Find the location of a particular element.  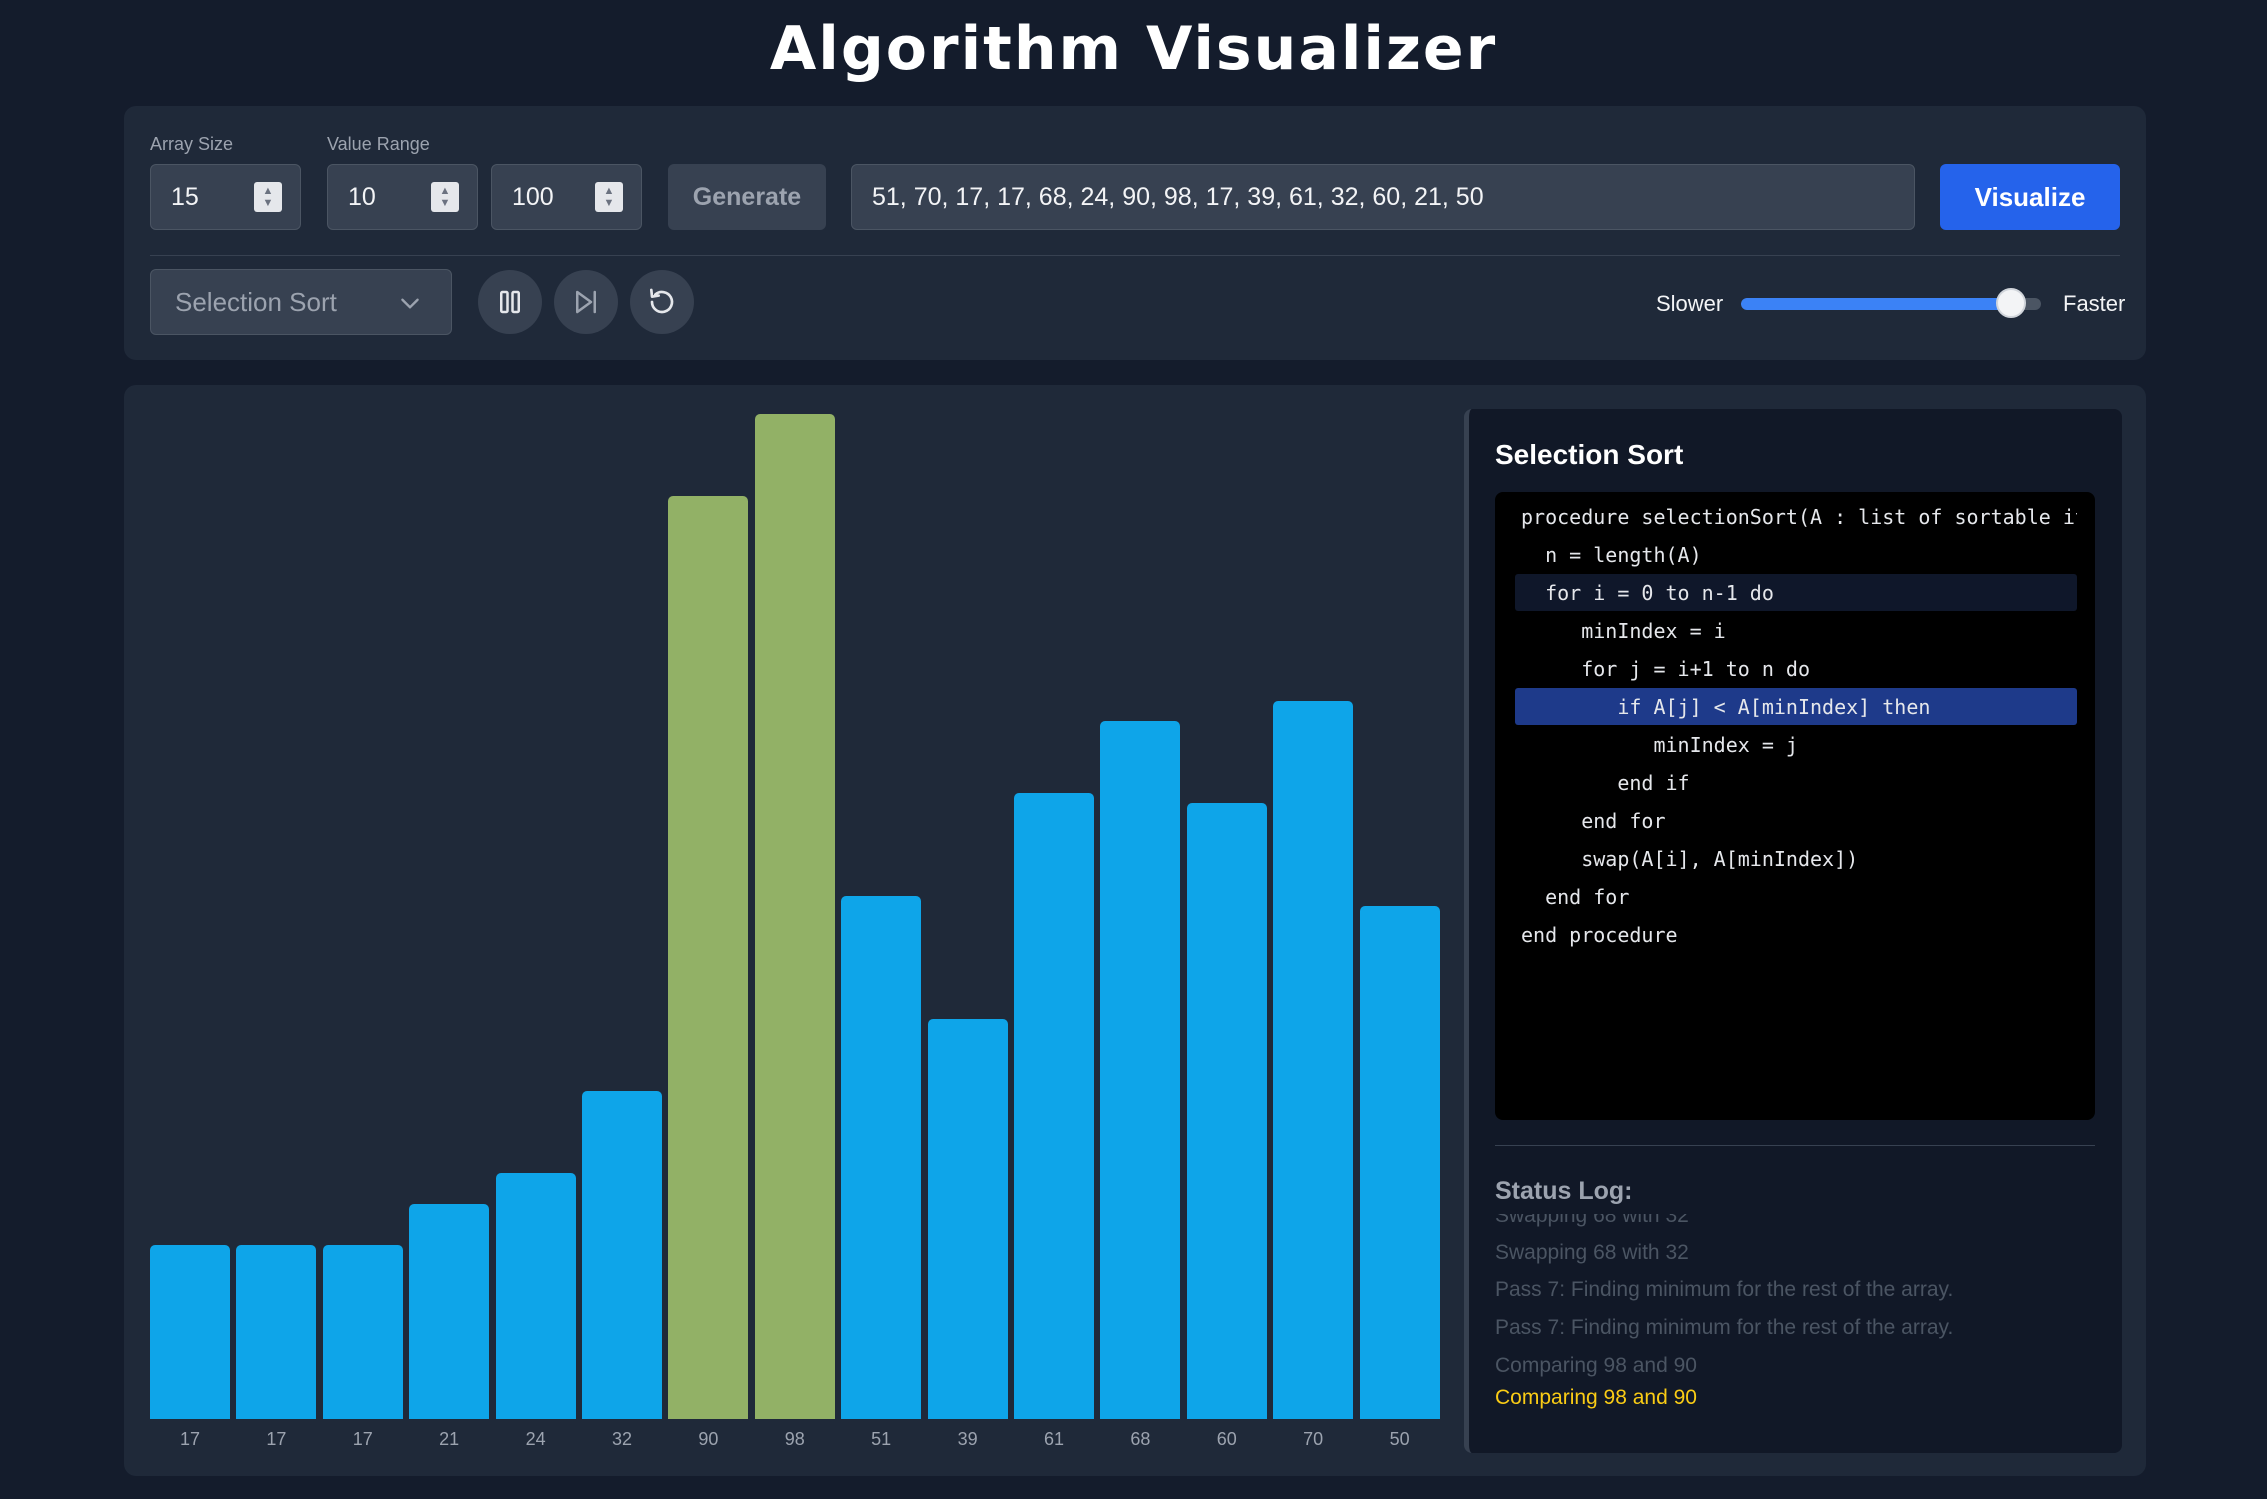

chart-bar-label: 39 is located at coordinates (967, 1439).